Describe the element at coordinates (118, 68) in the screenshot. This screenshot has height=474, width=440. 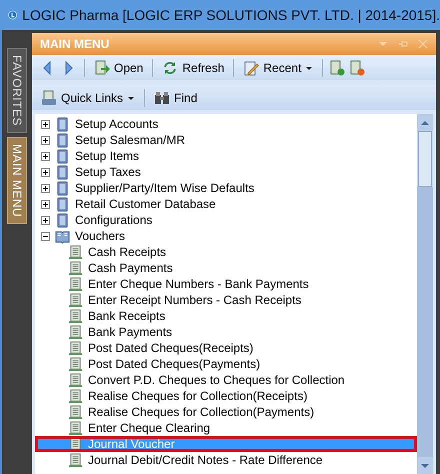
I see `open-button: Open` at that location.